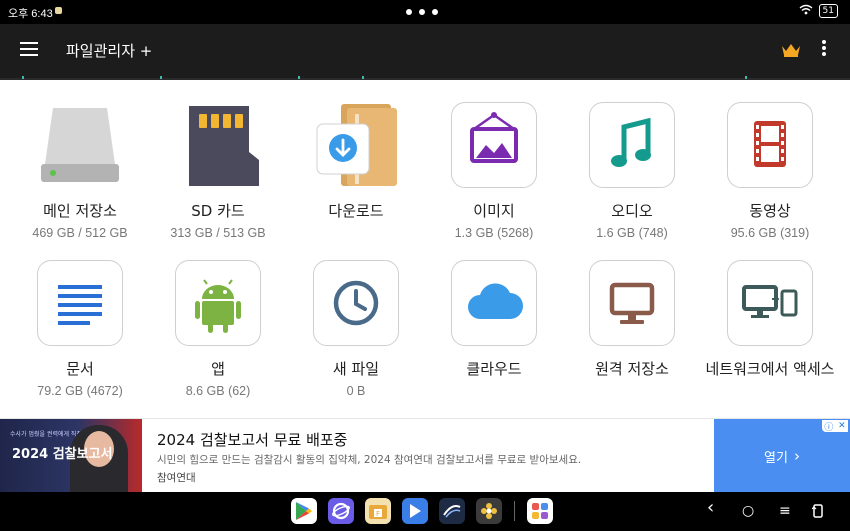 The height and width of the screenshot is (531, 850). Describe the element at coordinates (776, 458) in the screenshot. I see `ad-open-label: 열기` at that location.